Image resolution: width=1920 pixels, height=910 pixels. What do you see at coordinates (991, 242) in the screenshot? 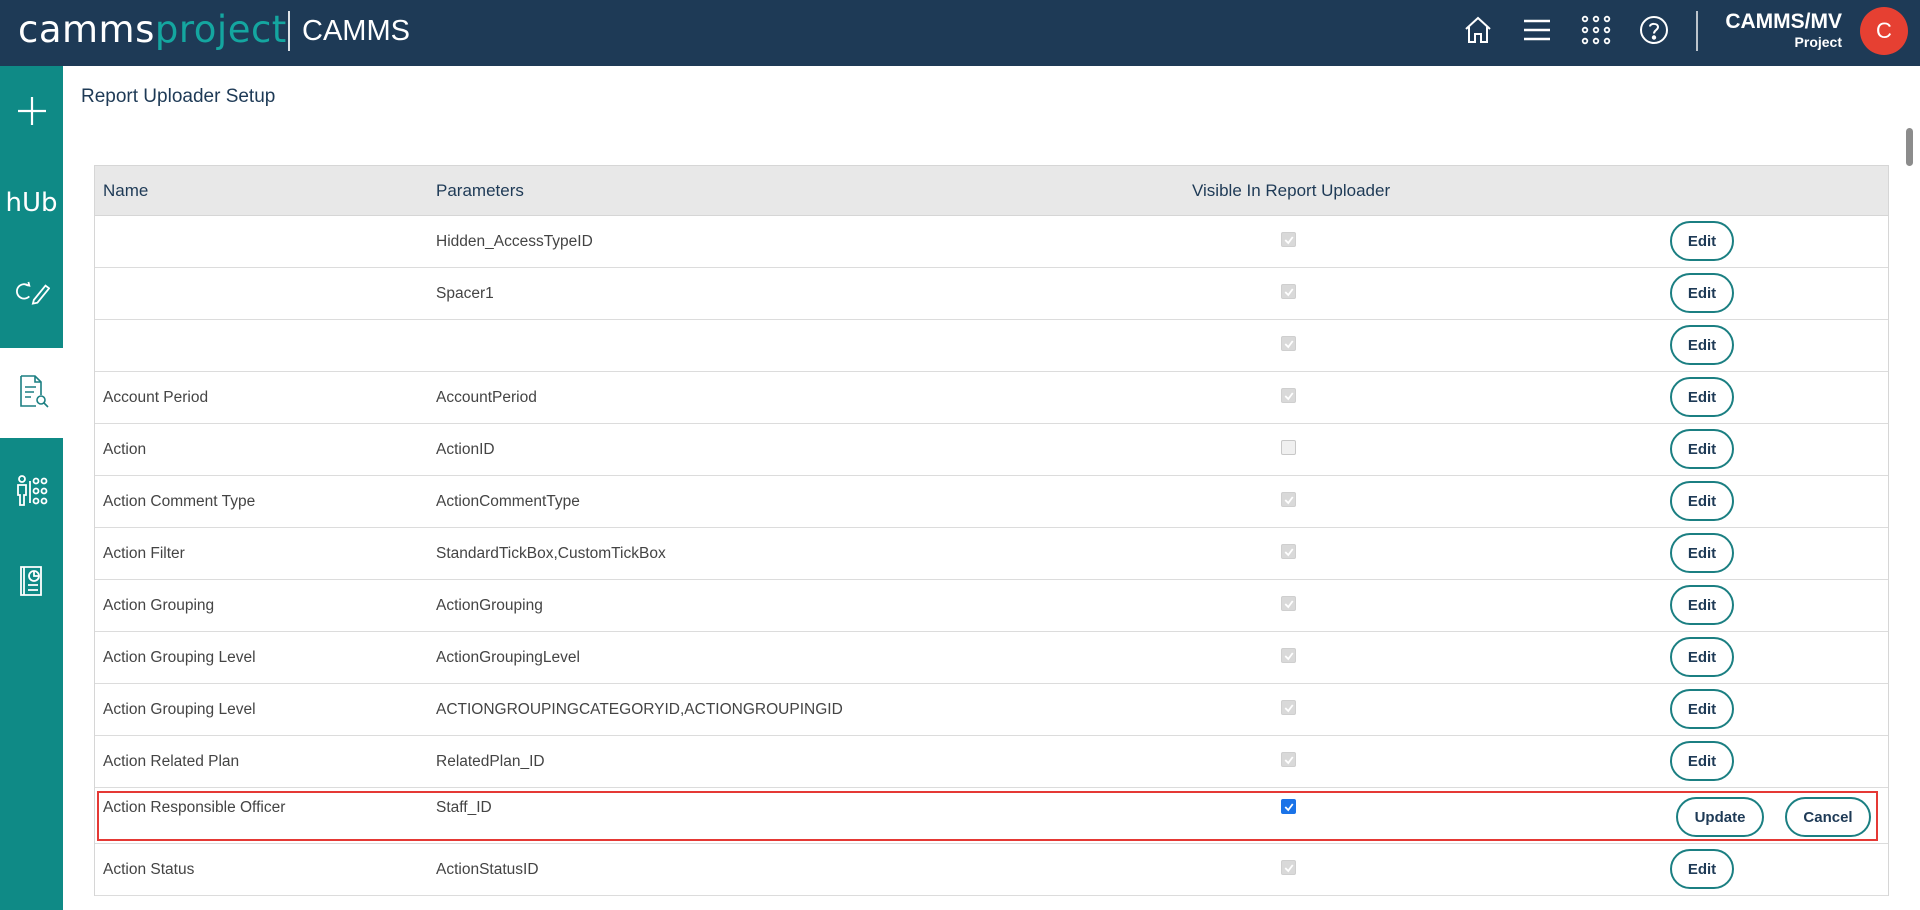
I see `table-row: Hidden_AccessTypeID Edit` at bounding box center [991, 242].